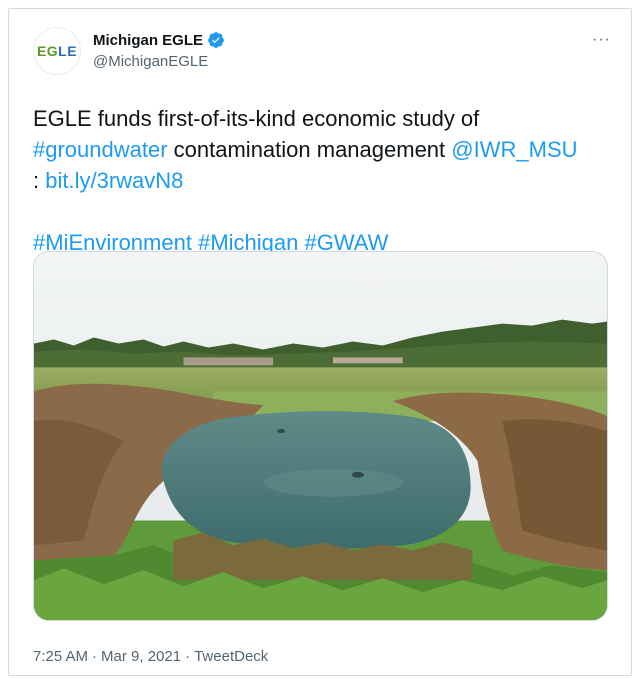 The width and height of the screenshot is (642, 679). I want to click on more-options-icon: ···, so click(601, 40).